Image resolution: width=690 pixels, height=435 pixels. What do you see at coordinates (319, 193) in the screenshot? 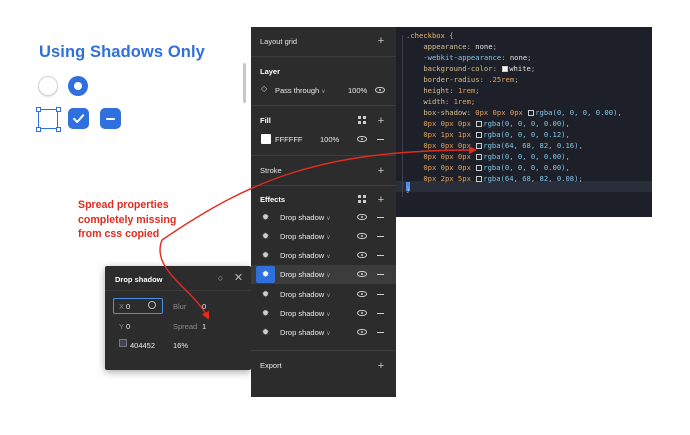
I see `arrow-to-code-line` at bounding box center [319, 193].